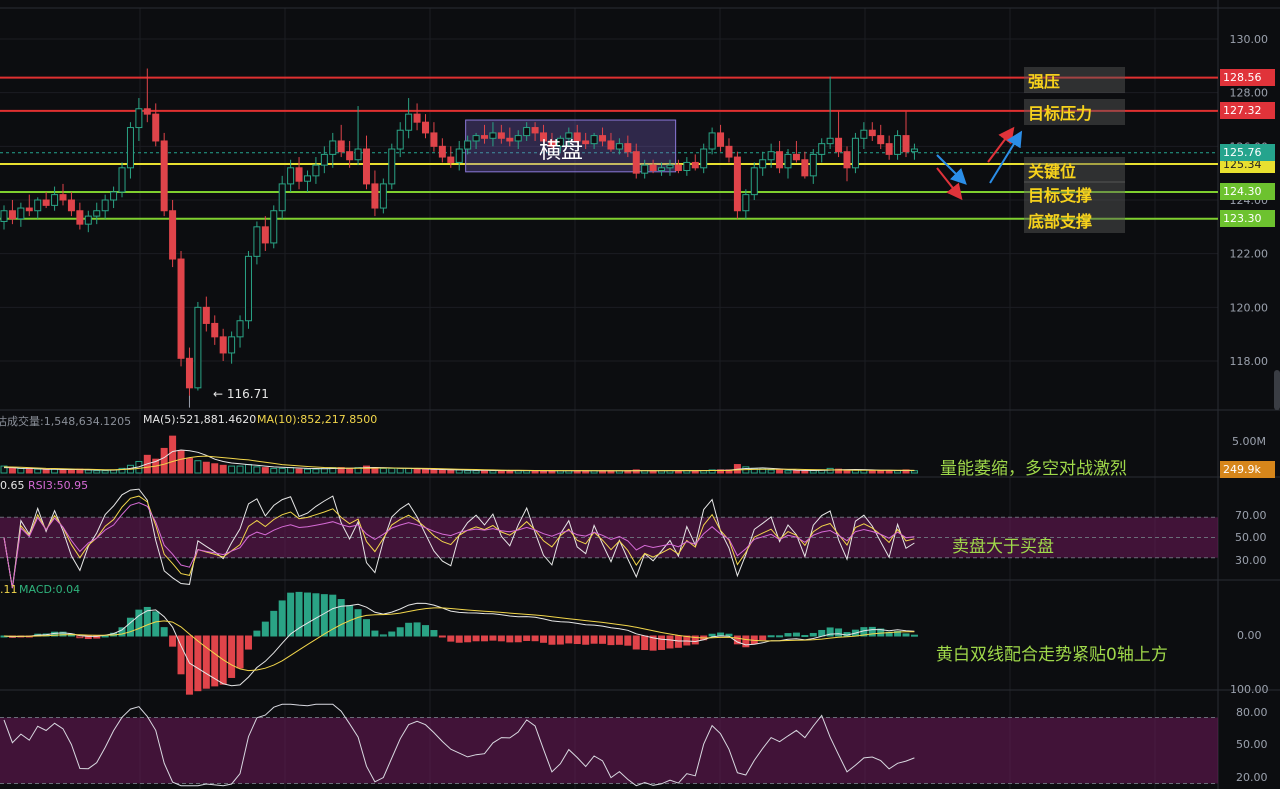 This screenshot has height=789, width=1280. What do you see at coordinates (1247, 77) in the screenshot?
I see `price-tag-128-56: 128.56` at bounding box center [1247, 77].